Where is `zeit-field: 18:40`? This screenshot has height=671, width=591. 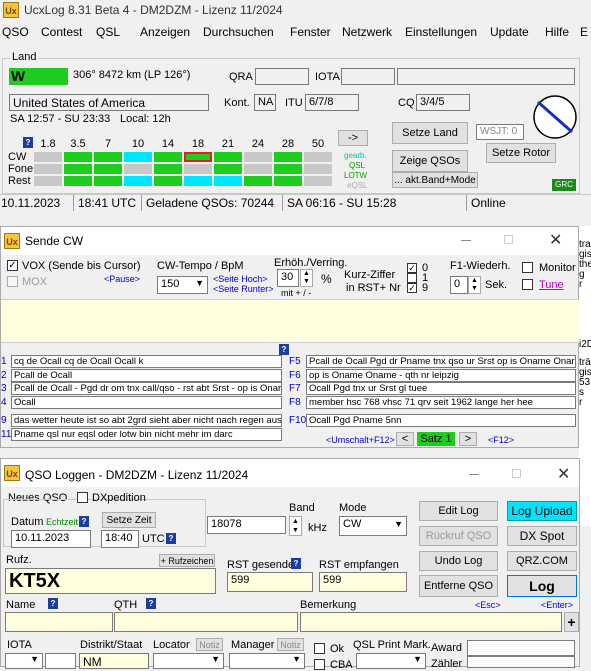
zeit-field: 18:40 is located at coordinates (120, 539).